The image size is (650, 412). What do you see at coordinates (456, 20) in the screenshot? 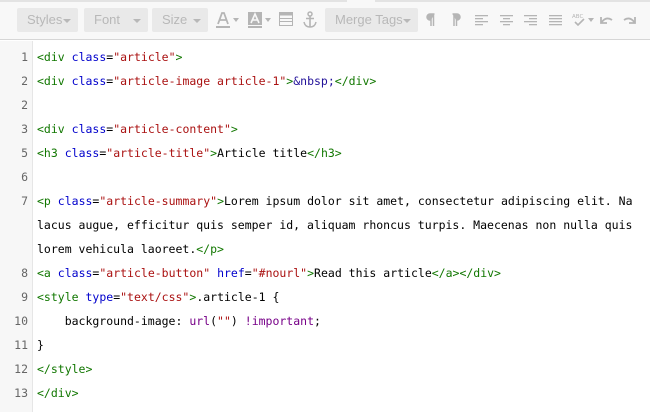
I see `paragraph-rtl-button` at bounding box center [456, 20].